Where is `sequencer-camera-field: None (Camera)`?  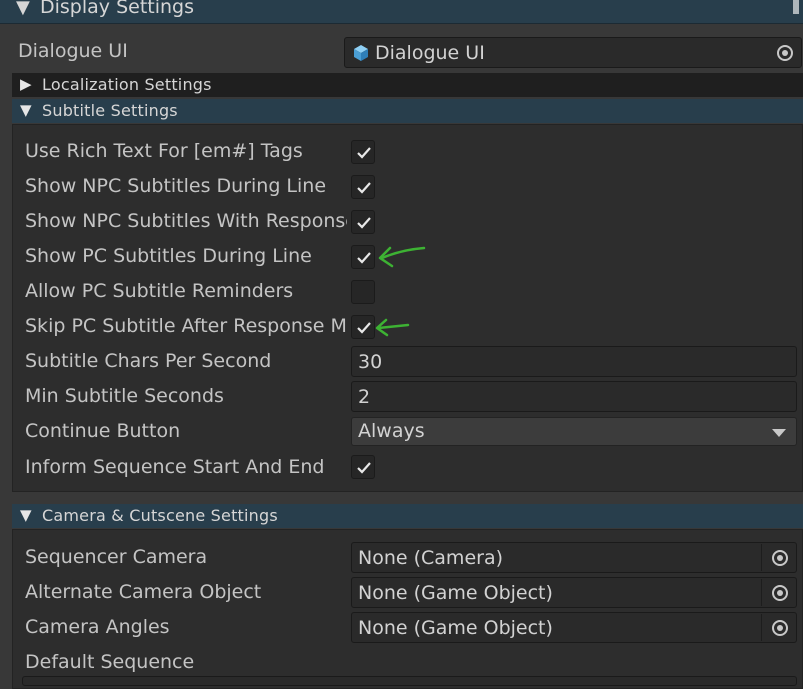 sequencer-camera-field: None (Camera) is located at coordinates (574, 557).